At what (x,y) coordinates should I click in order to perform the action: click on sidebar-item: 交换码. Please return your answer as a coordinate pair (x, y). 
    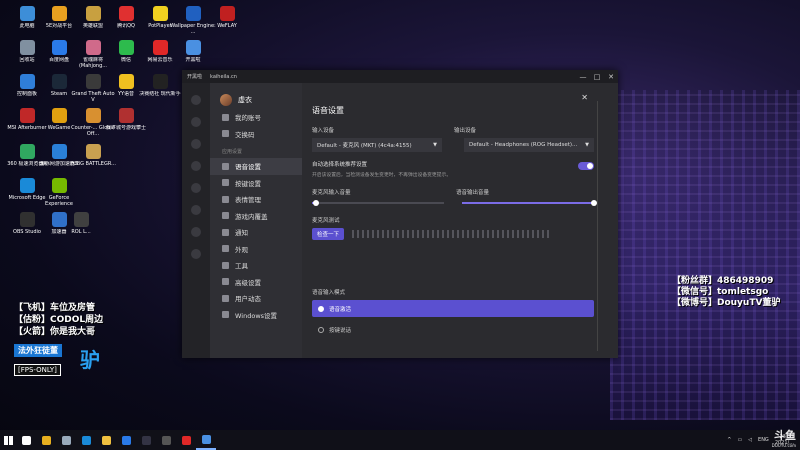
    Looking at the image, I should click on (256, 134).